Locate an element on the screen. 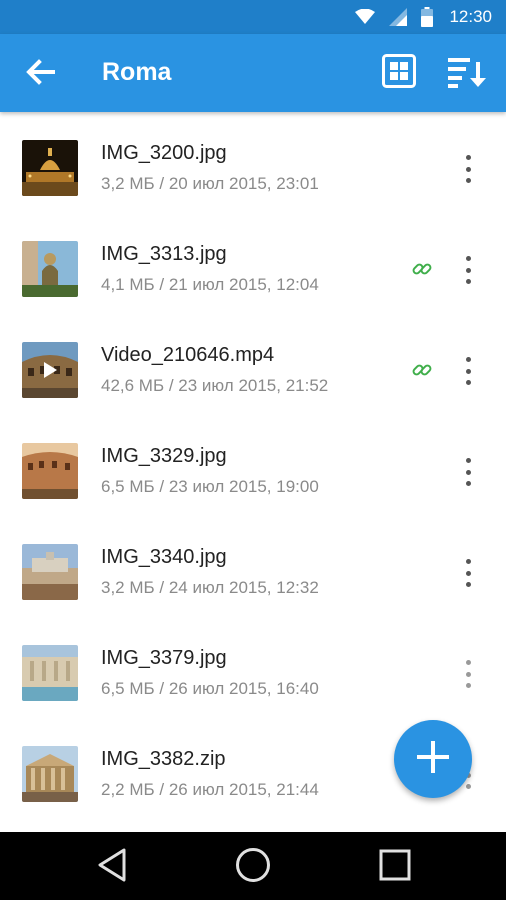 The image size is (506, 900). file-meta: 6,5 МБ / 23 июл 2015, 19:00 is located at coordinates (210, 486).